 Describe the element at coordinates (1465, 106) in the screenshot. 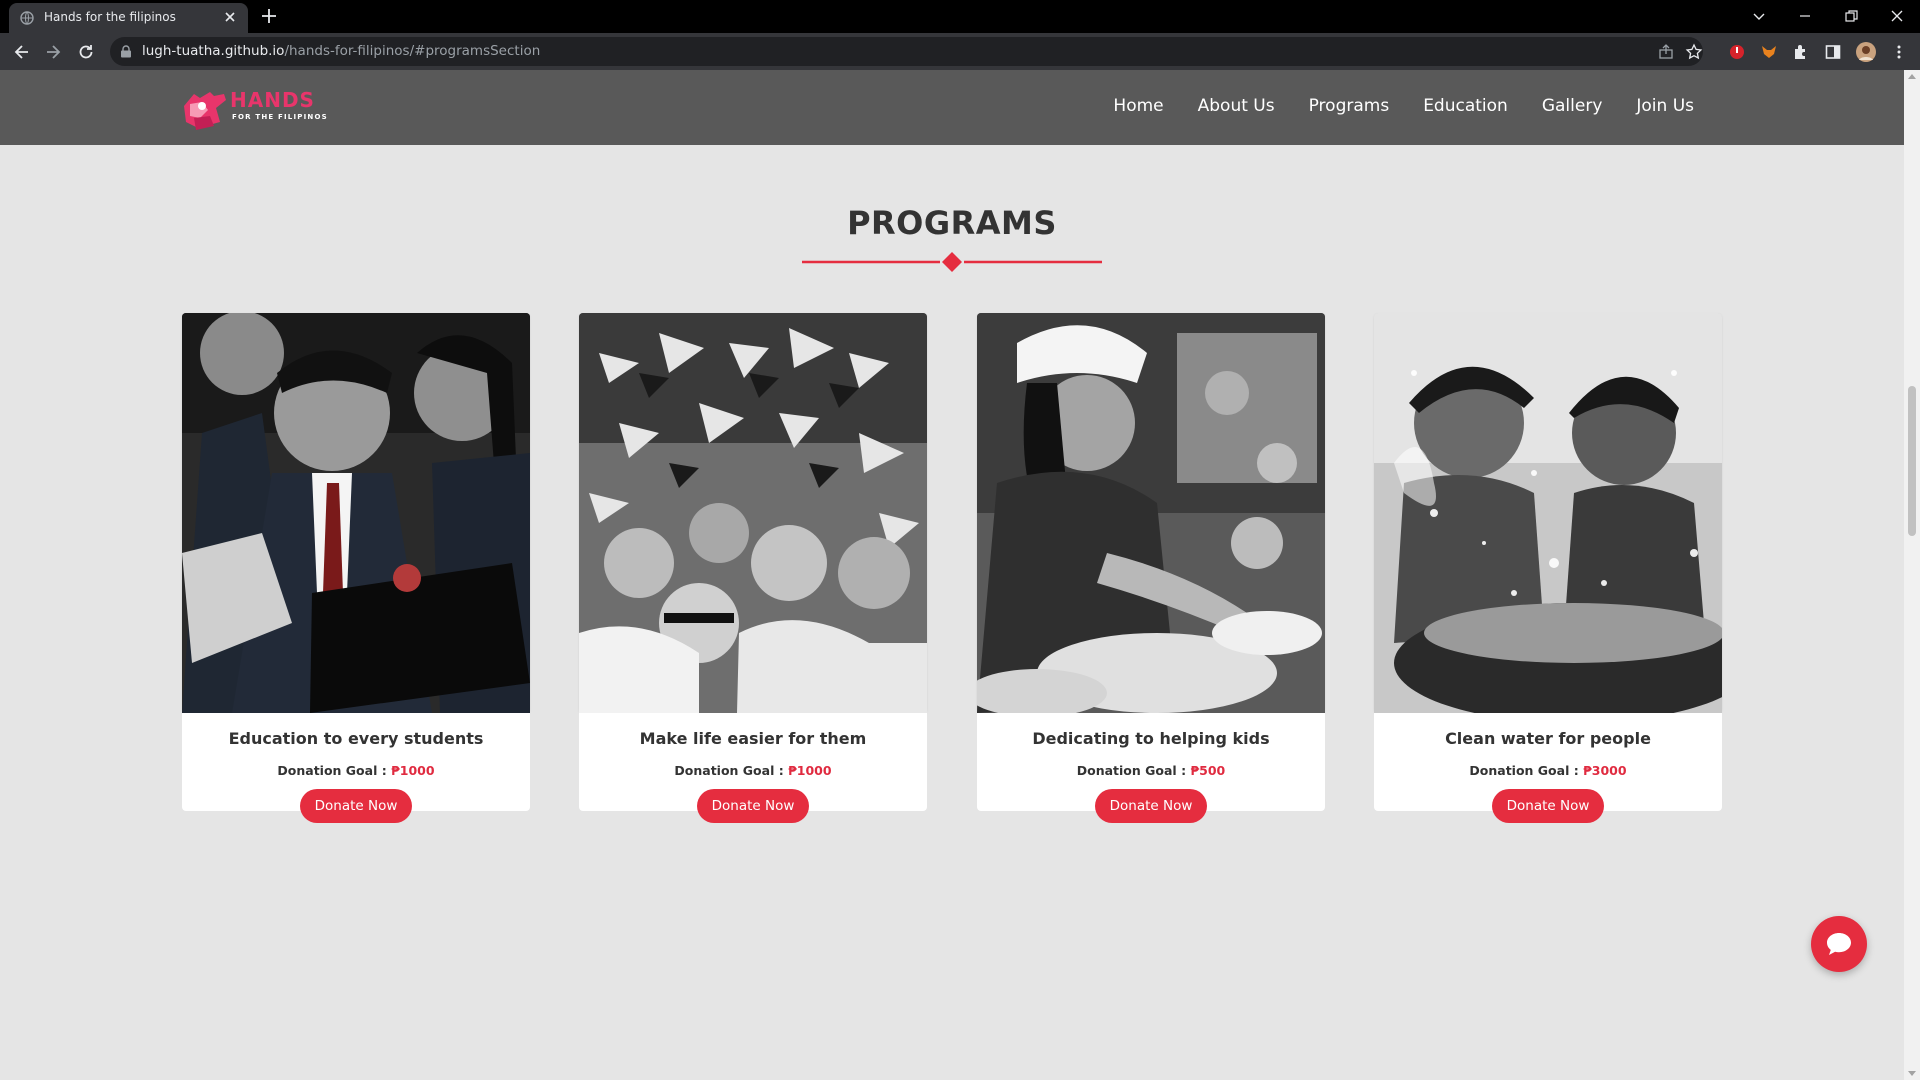

I see `nav-education: Education` at that location.